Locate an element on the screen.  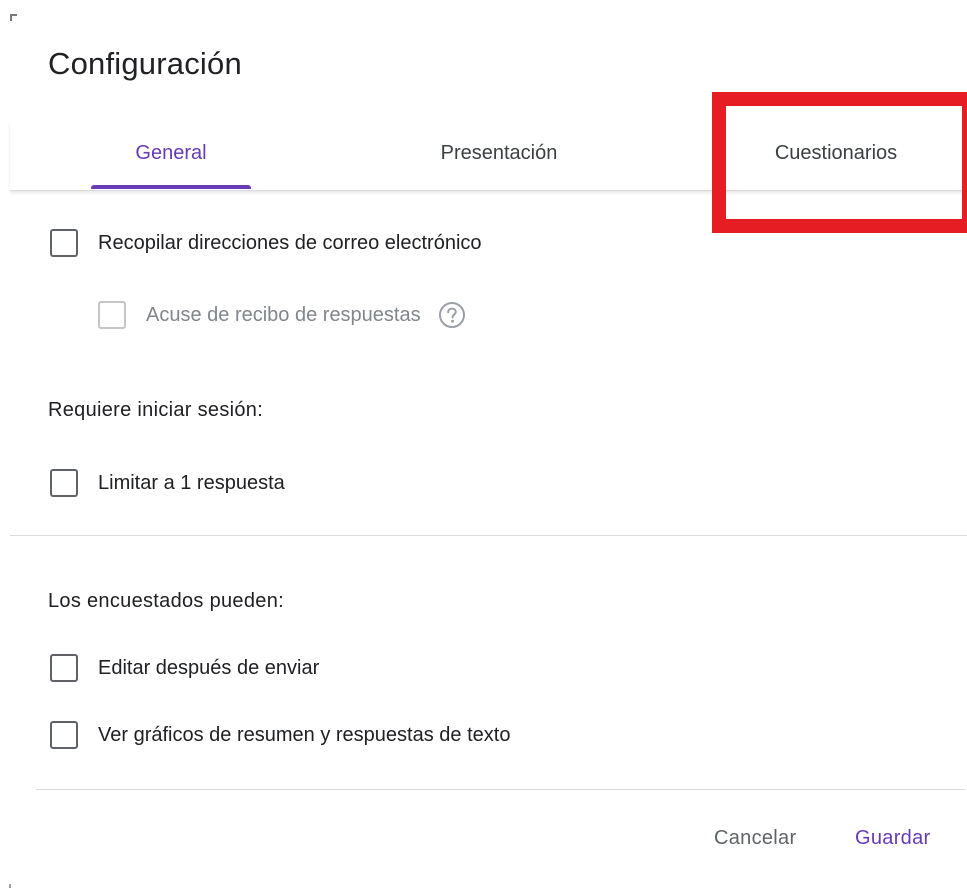
bottom-tick-mark is located at coordinates (10, 886).